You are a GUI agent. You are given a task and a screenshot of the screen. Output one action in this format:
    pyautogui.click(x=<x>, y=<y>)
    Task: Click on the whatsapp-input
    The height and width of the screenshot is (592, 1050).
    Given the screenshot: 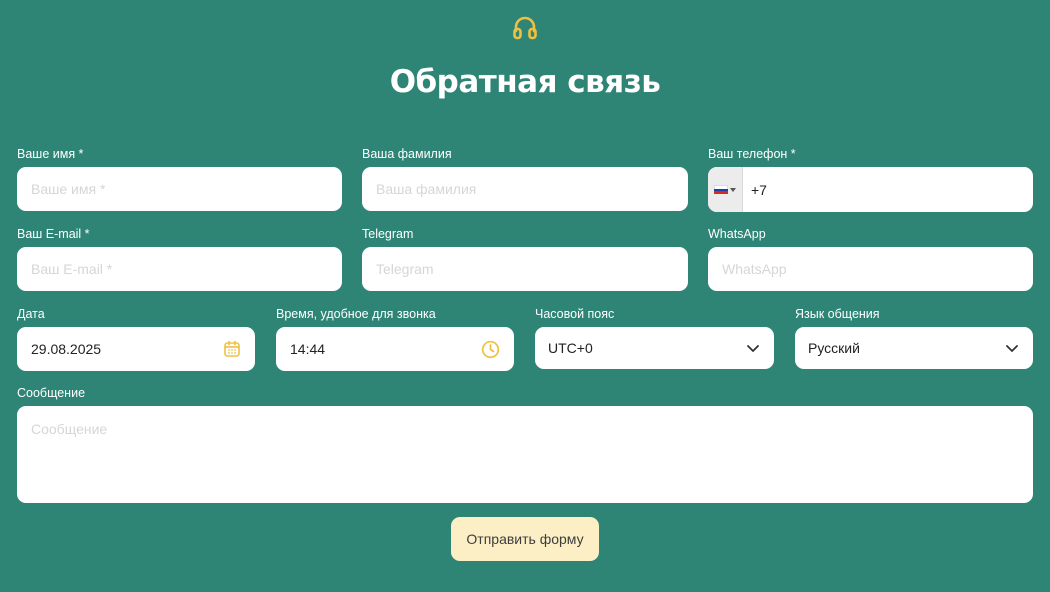 What is the action you would take?
    pyautogui.click(x=870, y=269)
    